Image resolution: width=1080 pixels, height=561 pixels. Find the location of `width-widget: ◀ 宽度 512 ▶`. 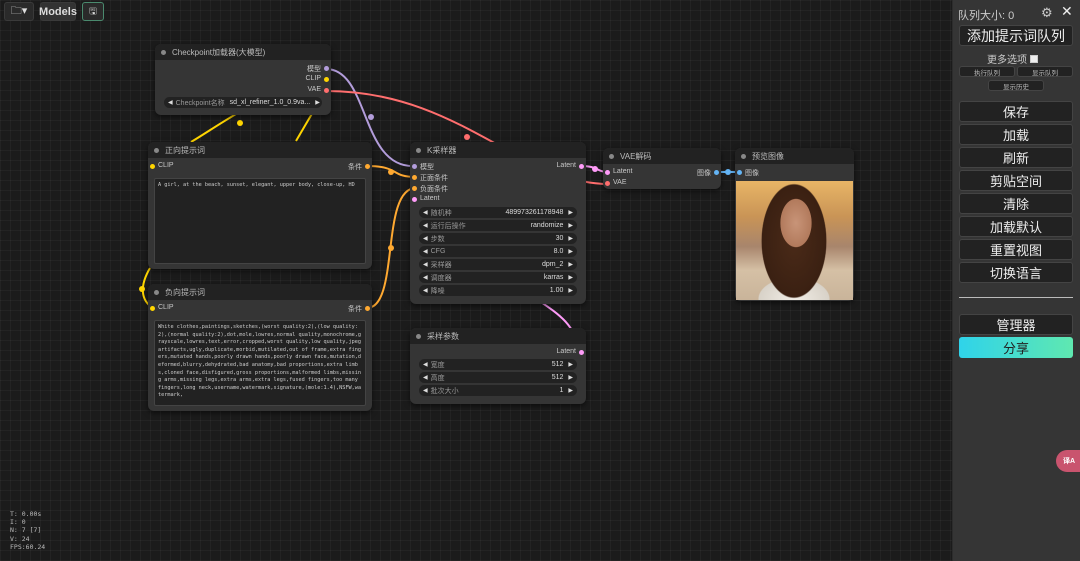

width-widget: ◀ 宽度 512 ▶ is located at coordinates (498, 364).